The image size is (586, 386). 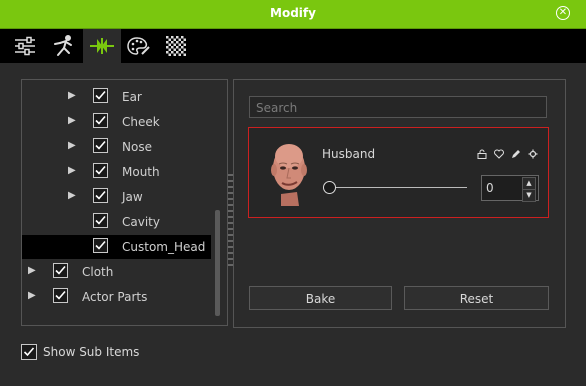 What do you see at coordinates (288, 172) in the screenshot?
I see `avatar` at bounding box center [288, 172].